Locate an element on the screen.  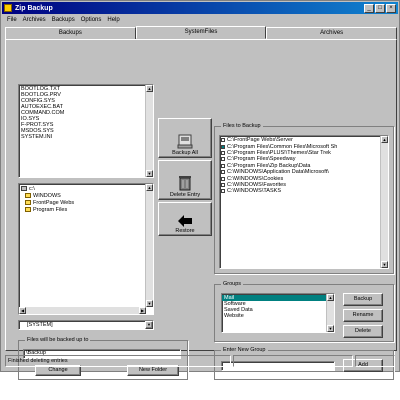
drive-icon is located at coordinates (24, 188).